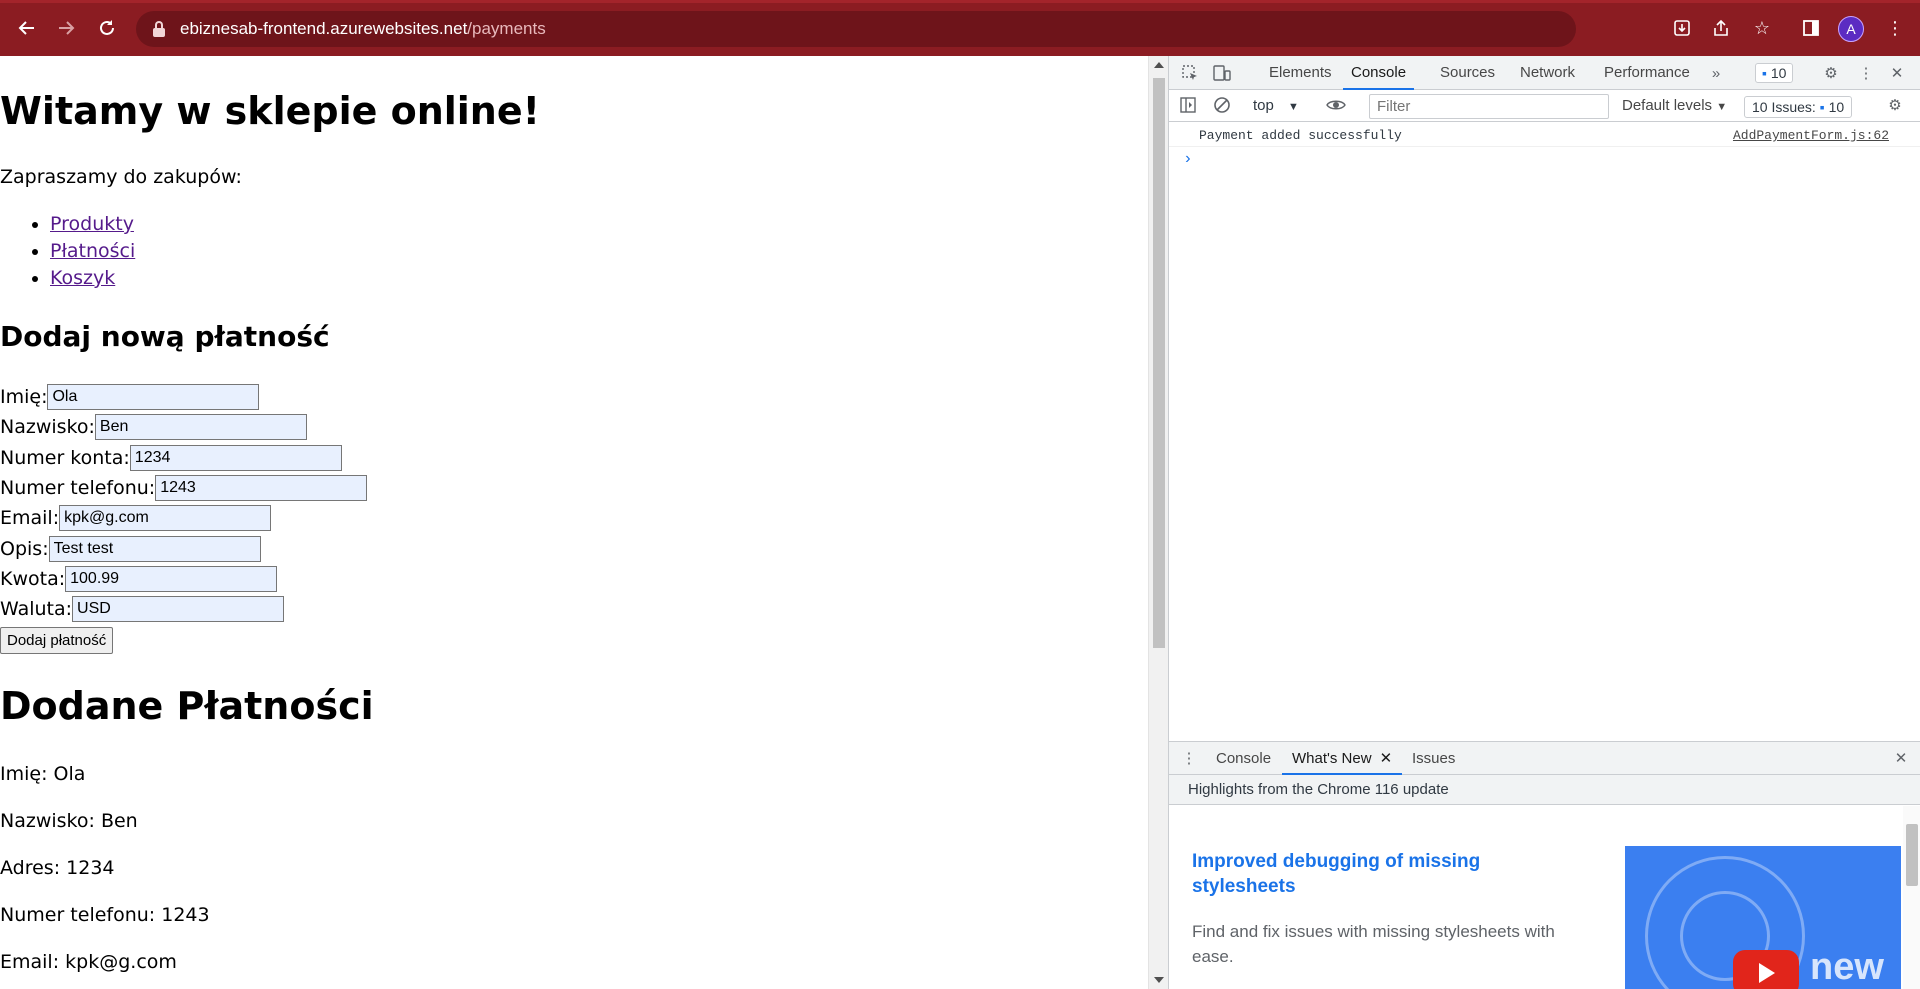  I want to click on console-message: Payment added successfully, so click(1300, 135).